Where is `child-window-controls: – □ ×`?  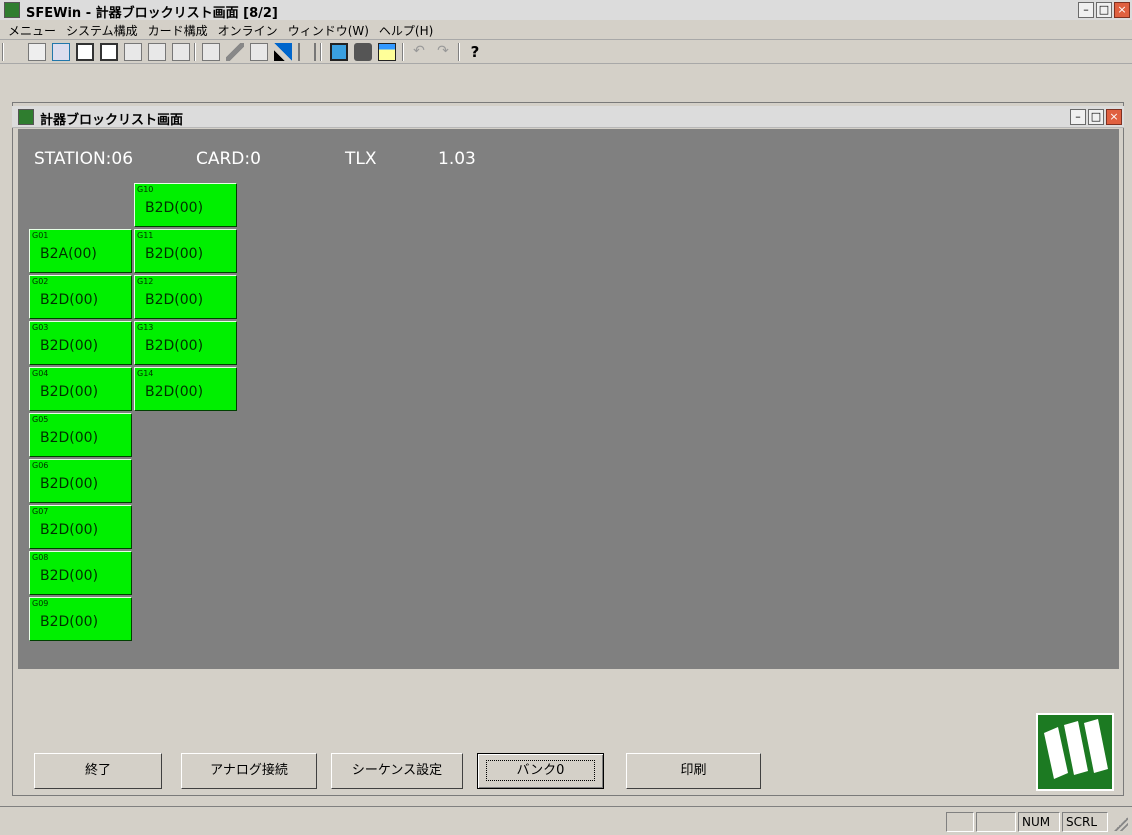 child-window-controls: – □ × is located at coordinates (1096, 117).